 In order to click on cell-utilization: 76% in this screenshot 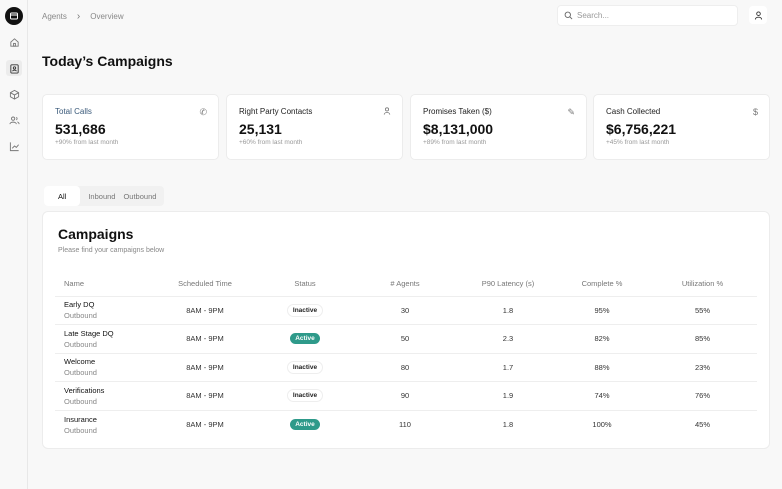, I will do `click(702, 396)`.